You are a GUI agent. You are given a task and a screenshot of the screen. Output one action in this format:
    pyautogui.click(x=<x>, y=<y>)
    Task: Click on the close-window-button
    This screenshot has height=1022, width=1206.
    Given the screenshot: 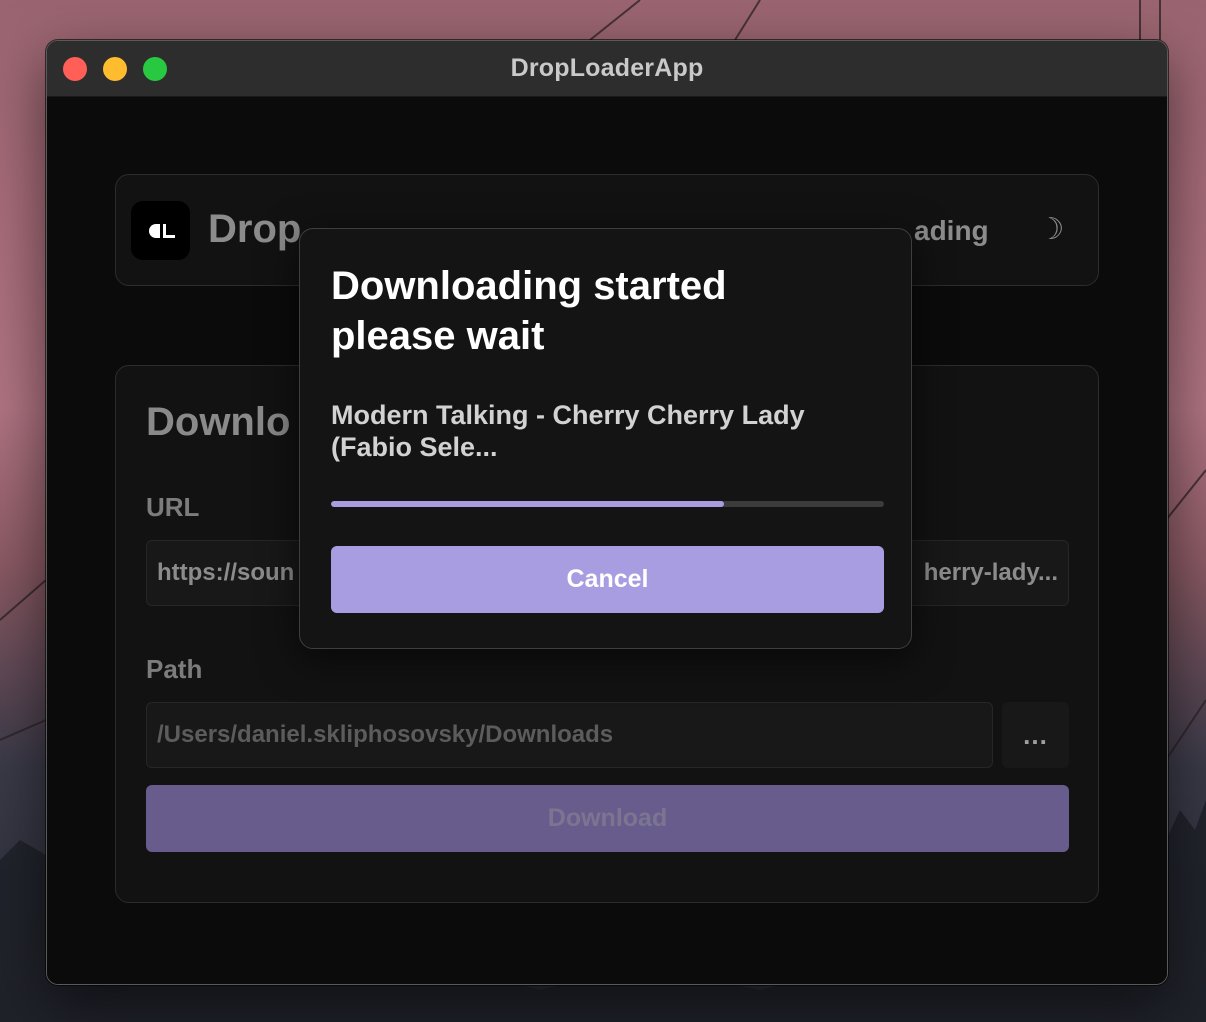 What is the action you would take?
    pyautogui.click(x=75, y=69)
    